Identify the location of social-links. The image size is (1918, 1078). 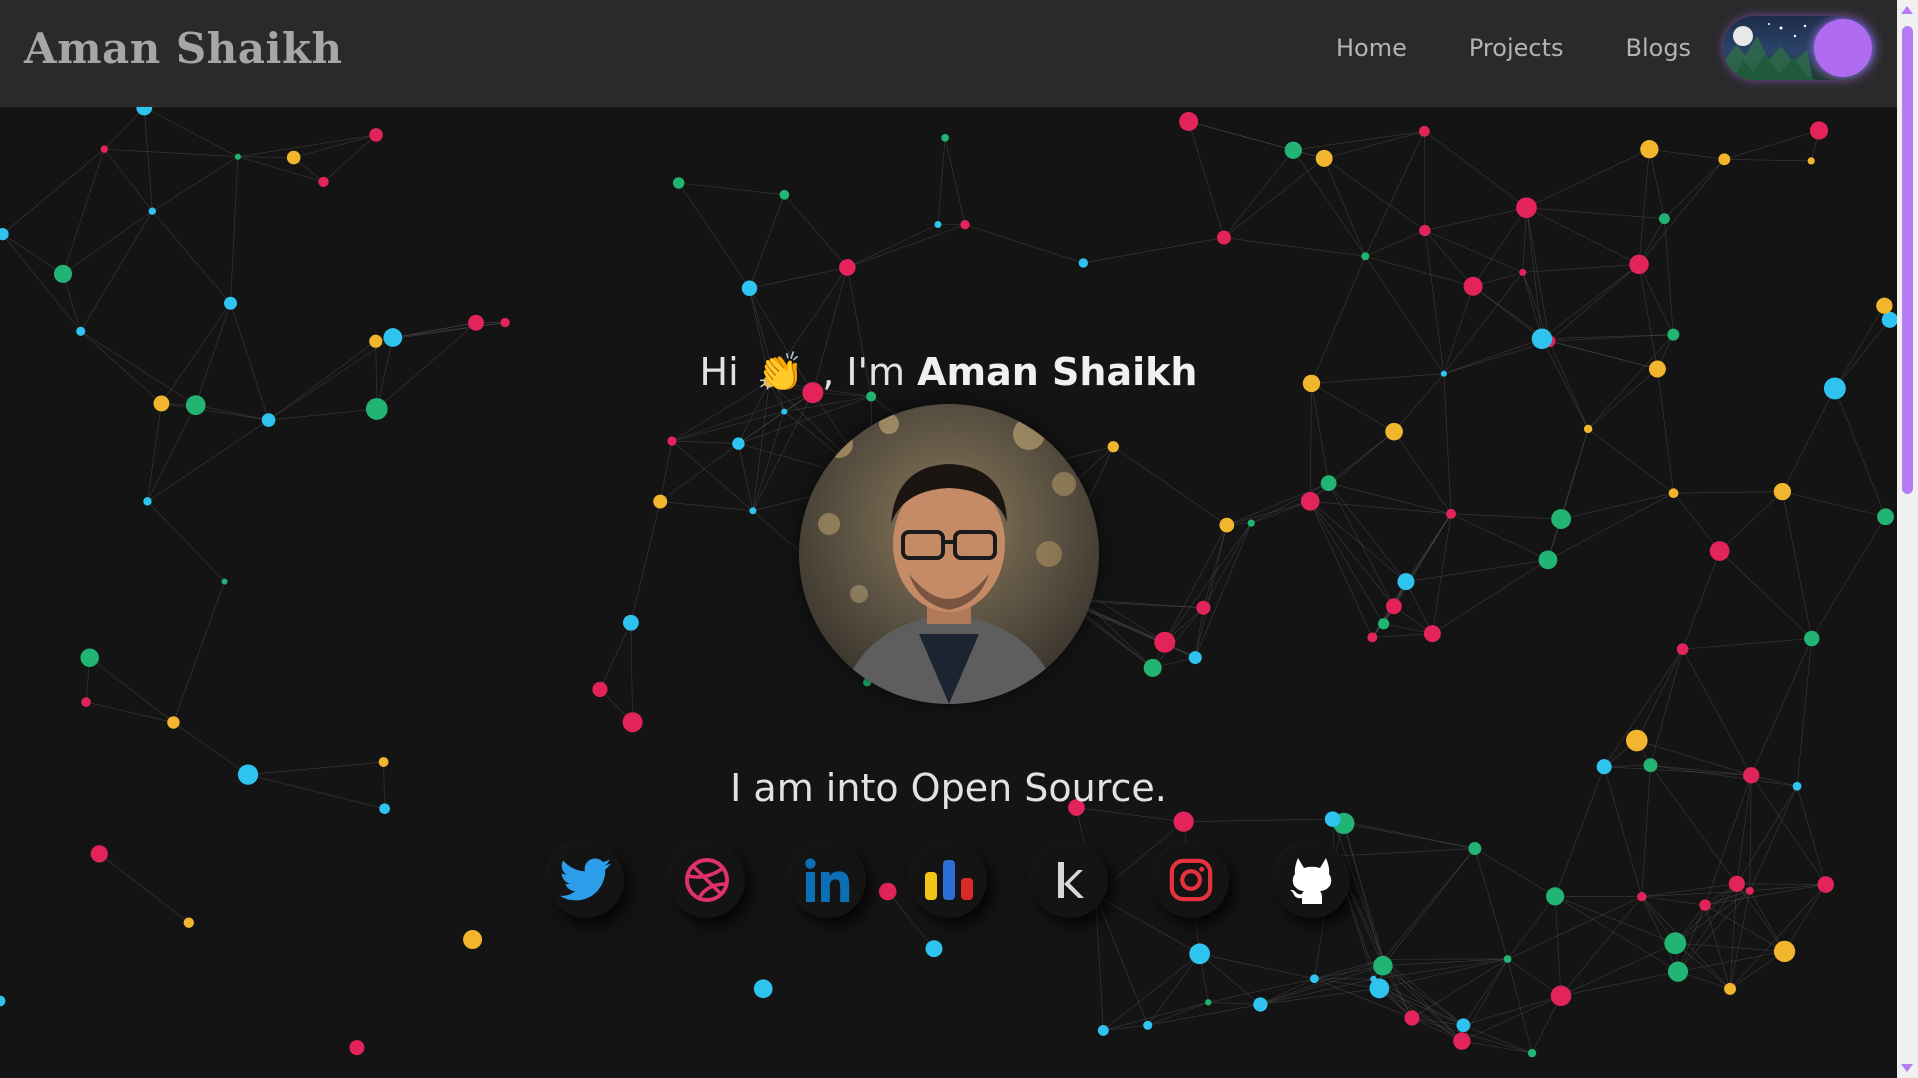
(971, 880).